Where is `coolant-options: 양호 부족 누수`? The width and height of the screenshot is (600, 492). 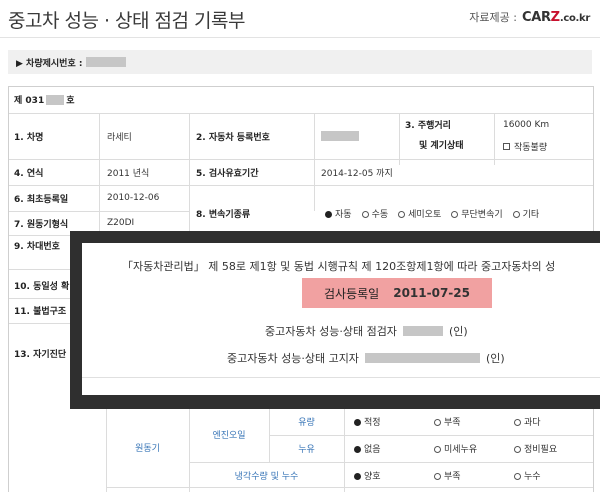 coolant-options: 양호 부족 누수 is located at coordinates (452, 475).